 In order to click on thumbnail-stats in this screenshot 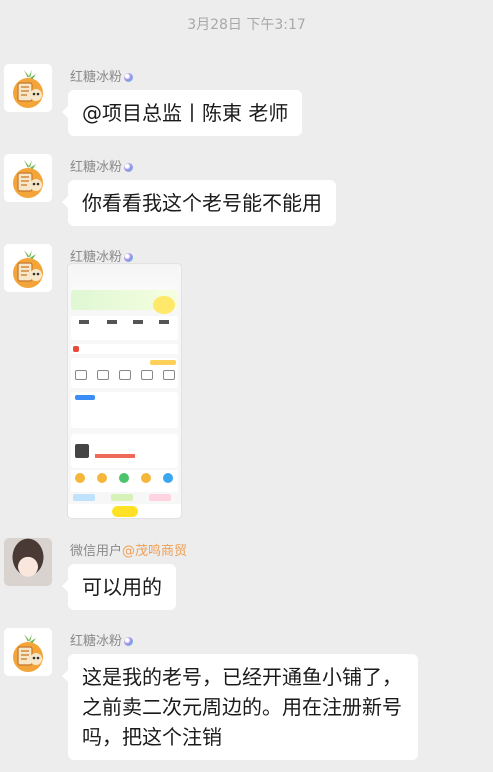, I will do `click(124, 328)`.